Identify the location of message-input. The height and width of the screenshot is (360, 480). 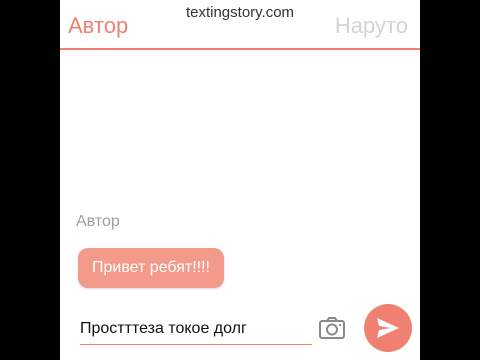
(196, 329).